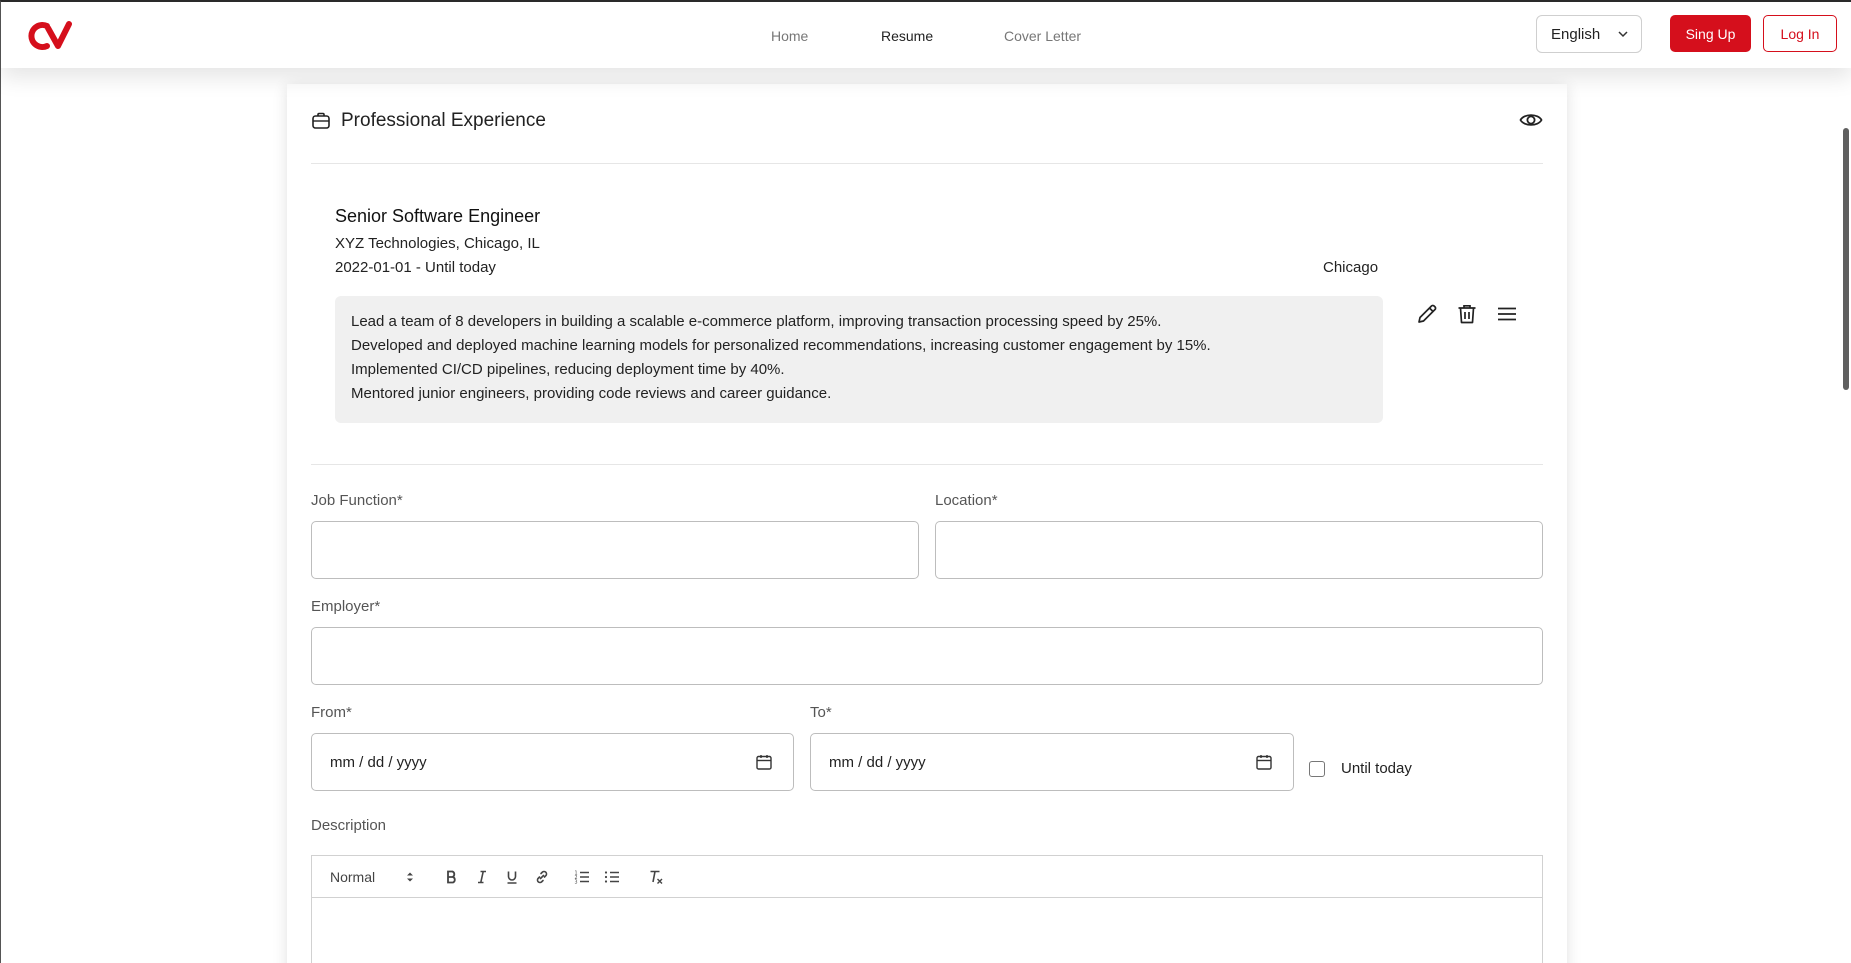 Image resolution: width=1851 pixels, height=963 pixels. I want to click on nav-home: Home, so click(789, 36).